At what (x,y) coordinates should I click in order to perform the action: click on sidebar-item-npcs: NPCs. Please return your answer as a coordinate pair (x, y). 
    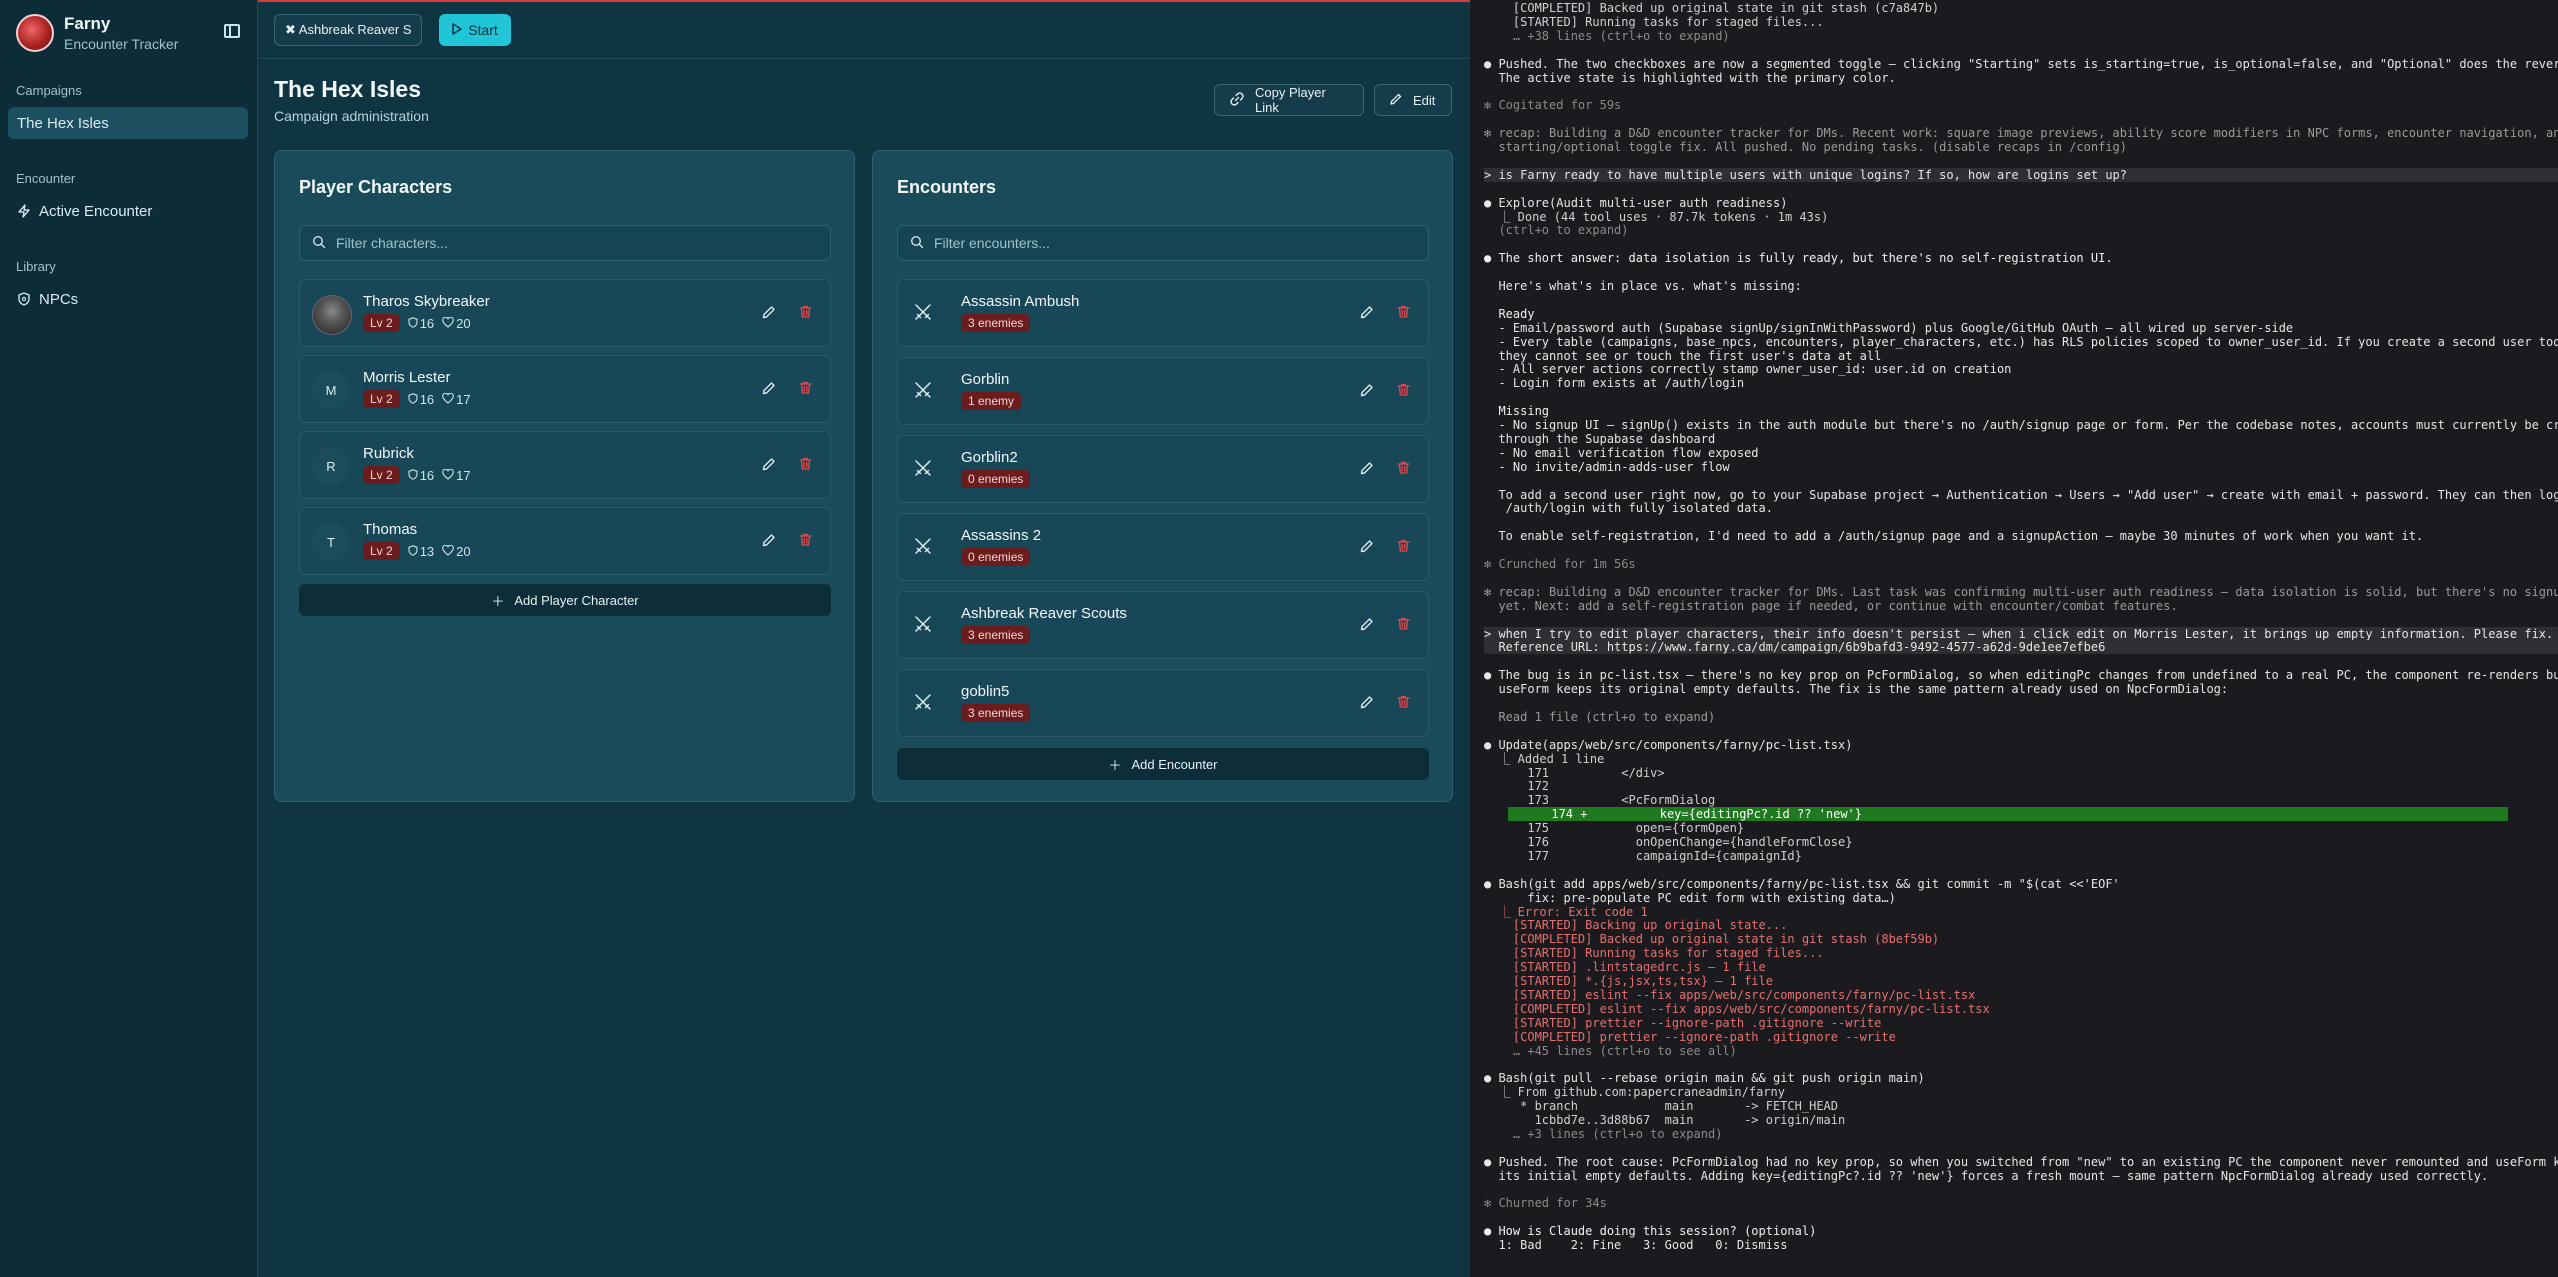
    Looking at the image, I should click on (128, 299).